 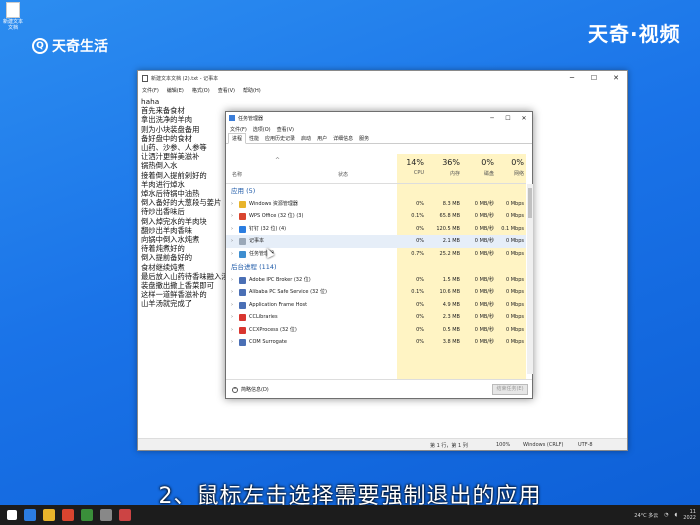 What do you see at coordinates (443, 162) in the screenshot?
I see `header-mem-pct: 36%` at bounding box center [443, 162].